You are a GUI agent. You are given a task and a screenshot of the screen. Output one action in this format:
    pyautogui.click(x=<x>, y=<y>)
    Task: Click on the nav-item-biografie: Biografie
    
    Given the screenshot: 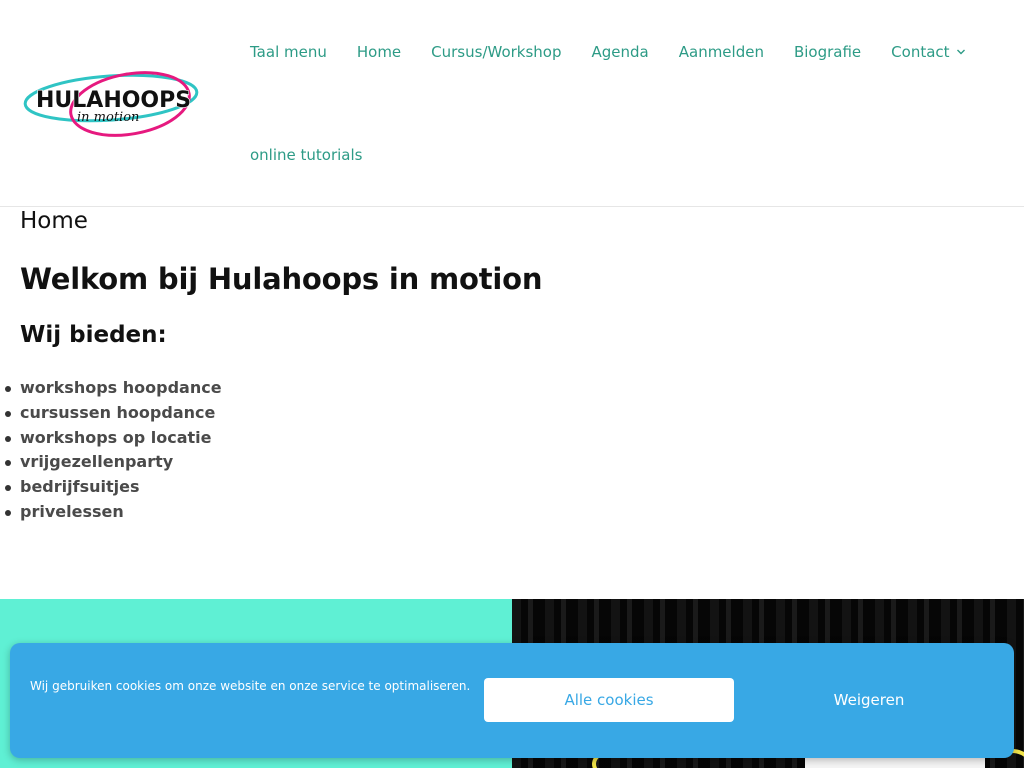 What is the action you would take?
    pyautogui.click(x=827, y=52)
    